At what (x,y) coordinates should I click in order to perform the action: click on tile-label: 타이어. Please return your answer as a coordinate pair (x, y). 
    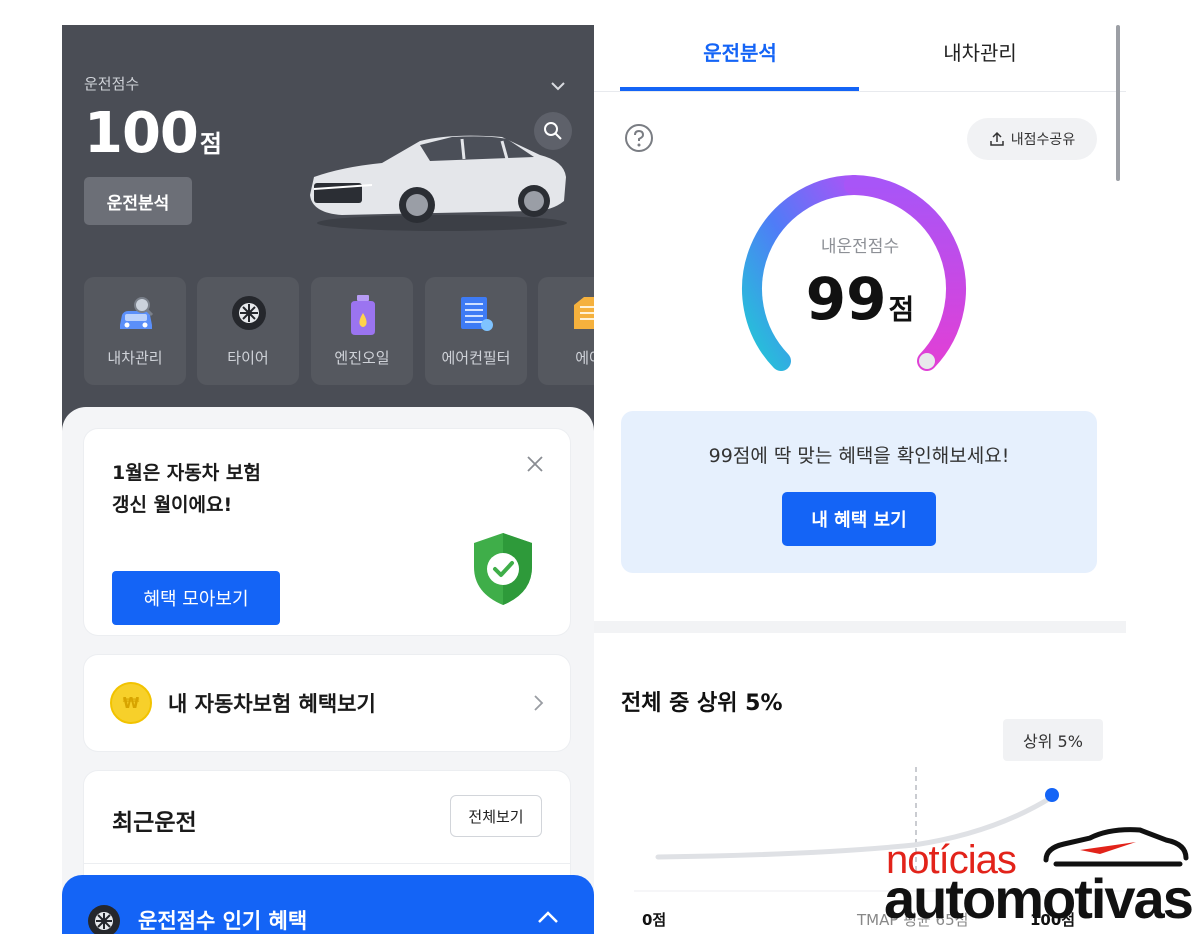
    Looking at the image, I should click on (248, 358).